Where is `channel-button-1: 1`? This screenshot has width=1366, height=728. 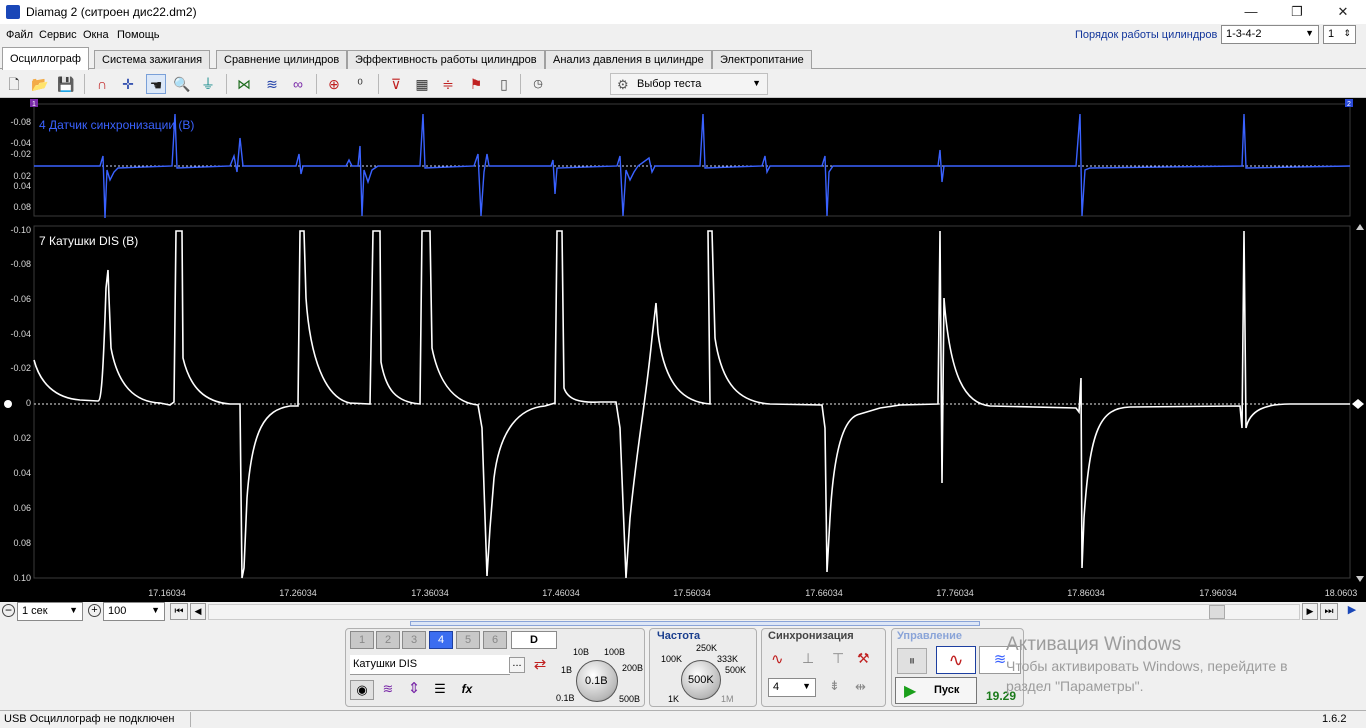 channel-button-1: 1 is located at coordinates (362, 640).